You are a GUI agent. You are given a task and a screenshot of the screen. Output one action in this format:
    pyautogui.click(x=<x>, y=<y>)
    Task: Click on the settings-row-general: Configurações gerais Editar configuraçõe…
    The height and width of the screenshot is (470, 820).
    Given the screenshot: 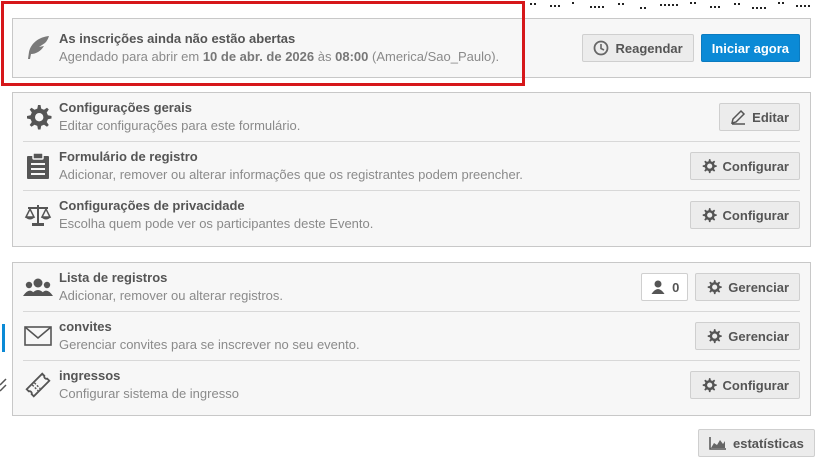 What is the action you would take?
    pyautogui.click(x=411, y=117)
    